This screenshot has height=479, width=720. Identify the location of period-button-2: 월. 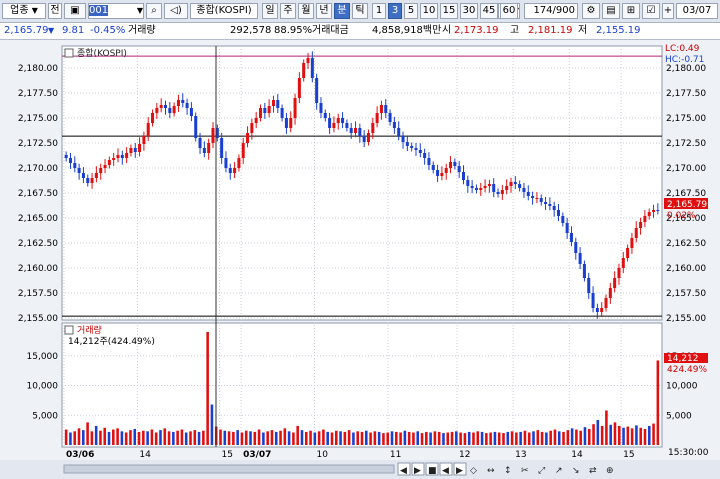
(306, 11).